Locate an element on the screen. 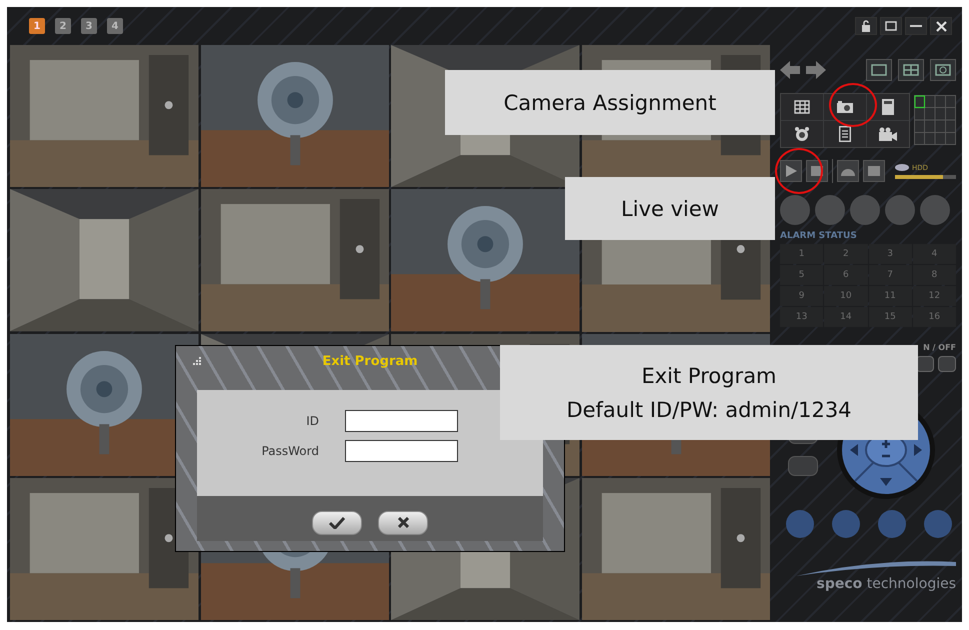 Image resolution: width=969 pixels, height=630 pixels. callout-text: Live view is located at coordinates (670, 208).